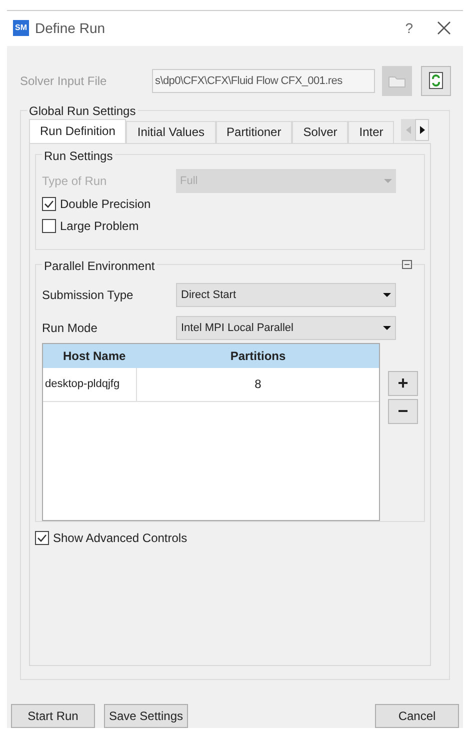 The width and height of the screenshot is (465, 733). I want to click on tab: Solver, so click(320, 131).